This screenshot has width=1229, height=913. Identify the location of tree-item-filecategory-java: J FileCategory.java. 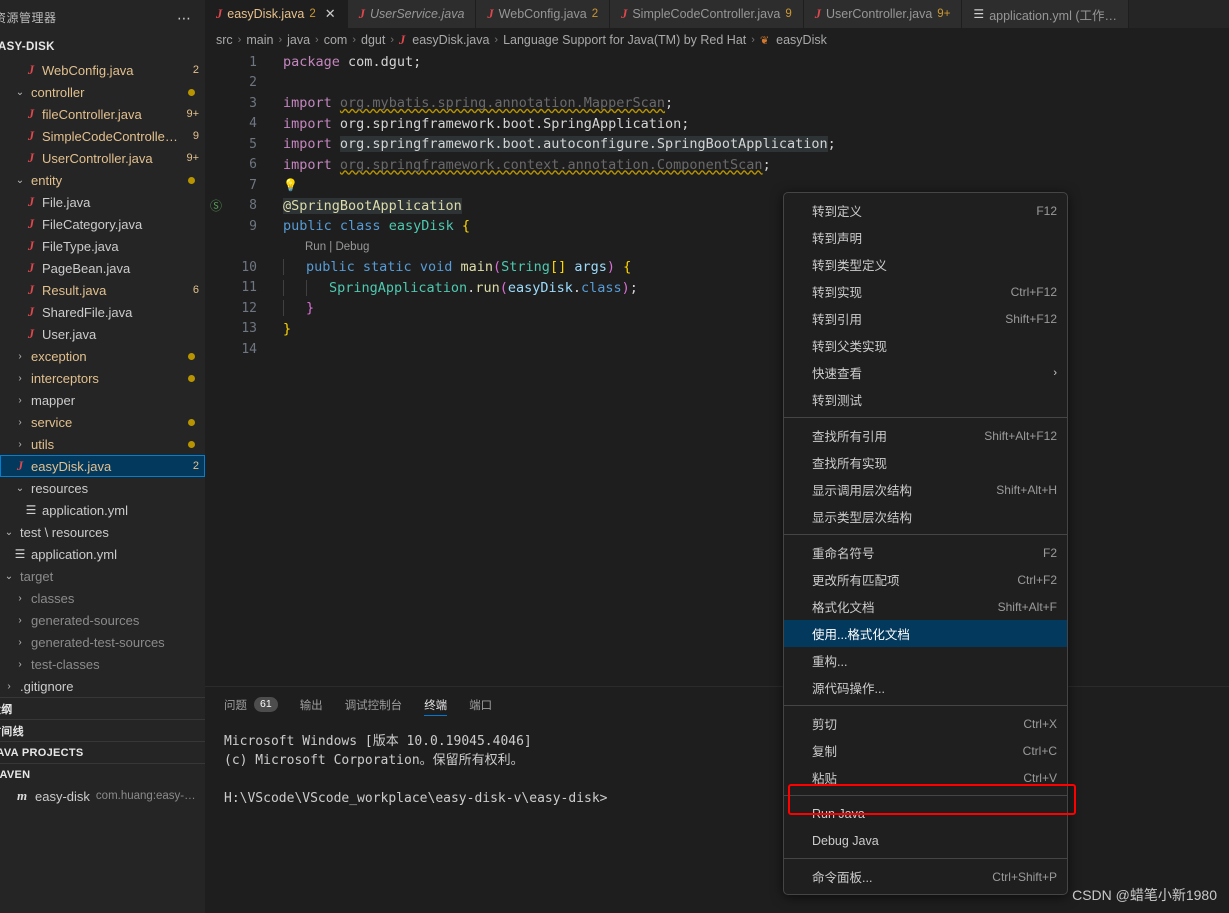
(102, 224).